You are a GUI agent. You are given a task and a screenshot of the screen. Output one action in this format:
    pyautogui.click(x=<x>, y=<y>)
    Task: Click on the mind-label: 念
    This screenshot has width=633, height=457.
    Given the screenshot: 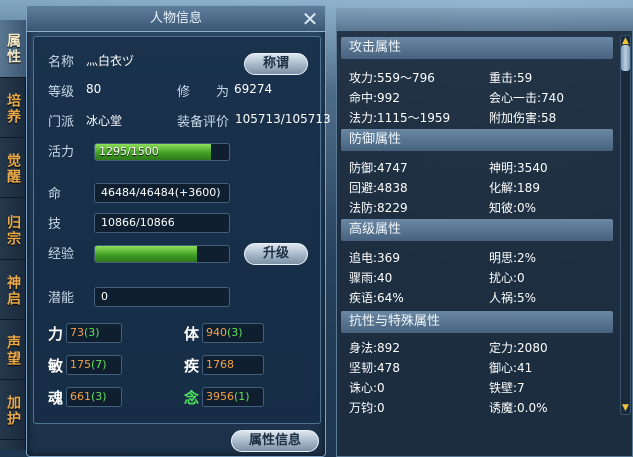 What is the action you would take?
    pyautogui.click(x=192, y=398)
    